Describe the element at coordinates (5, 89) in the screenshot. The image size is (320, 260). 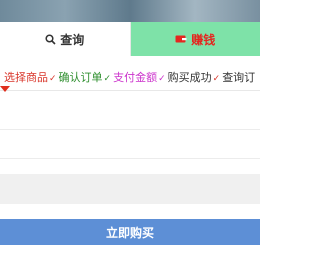
I see `step-marker-icon` at that location.